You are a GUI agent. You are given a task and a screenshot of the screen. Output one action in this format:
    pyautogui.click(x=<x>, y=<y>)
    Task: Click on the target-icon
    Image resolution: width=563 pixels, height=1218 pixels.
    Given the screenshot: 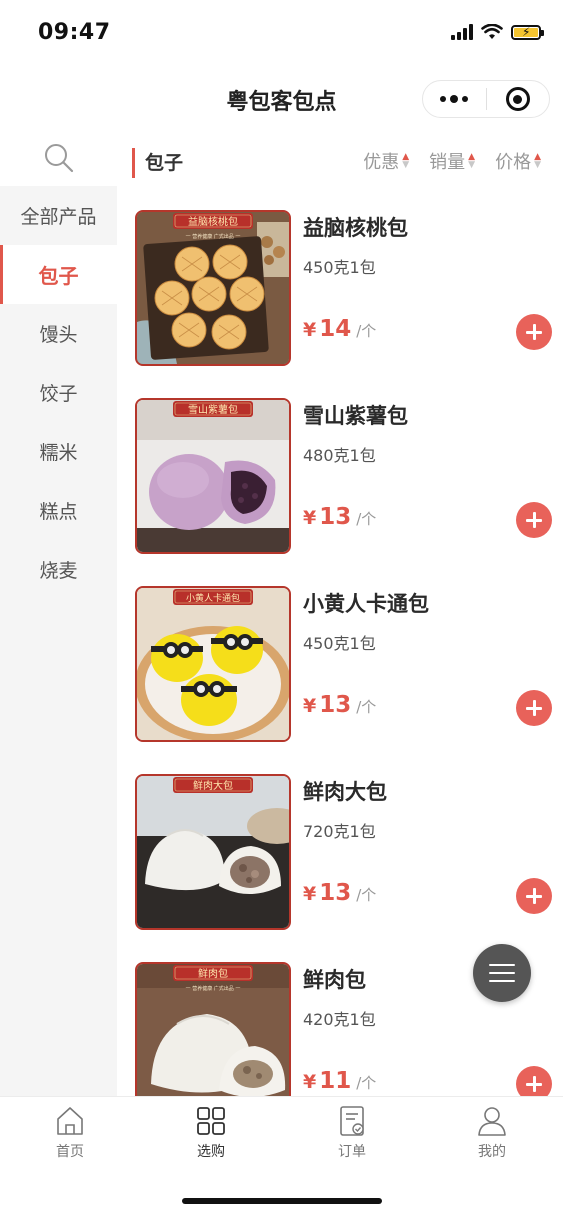 What is the action you would take?
    pyautogui.click(x=517, y=99)
    